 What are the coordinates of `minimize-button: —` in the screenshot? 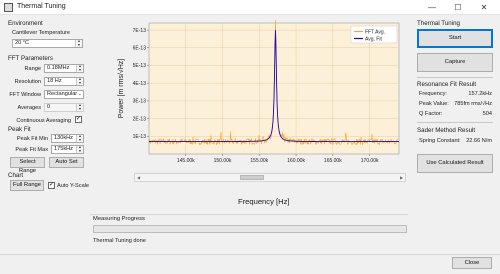 It's located at (432, 7).